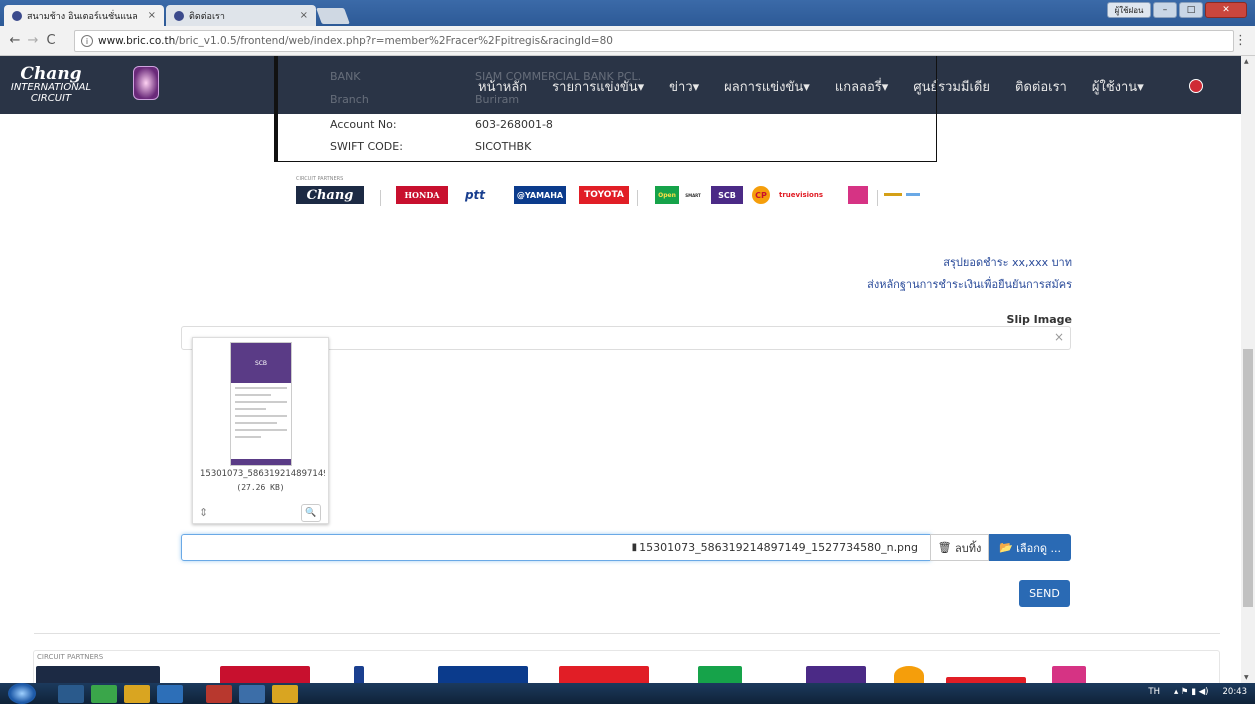 This screenshot has height=704, width=1255. Describe the element at coordinates (761, 195) in the screenshot. I see `sponsor-cp-logo: CP` at that location.